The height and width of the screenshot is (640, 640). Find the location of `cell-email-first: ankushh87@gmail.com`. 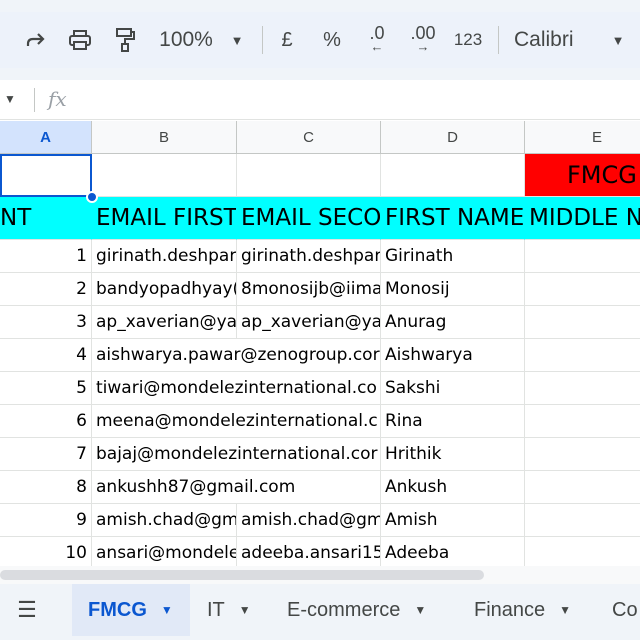

cell-email-first: ankushh87@gmail.com is located at coordinates (236, 487).